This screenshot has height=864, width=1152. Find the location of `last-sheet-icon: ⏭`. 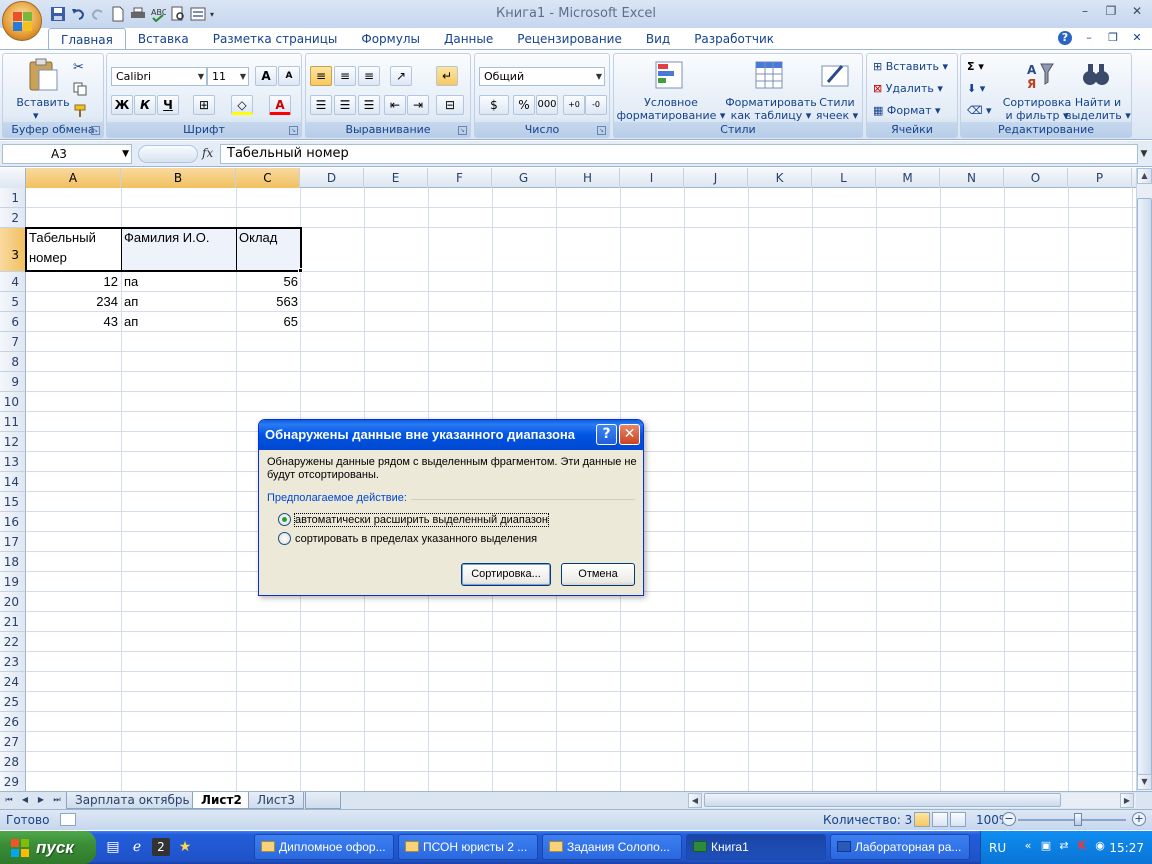

last-sheet-icon: ⏭ is located at coordinates (57, 800).